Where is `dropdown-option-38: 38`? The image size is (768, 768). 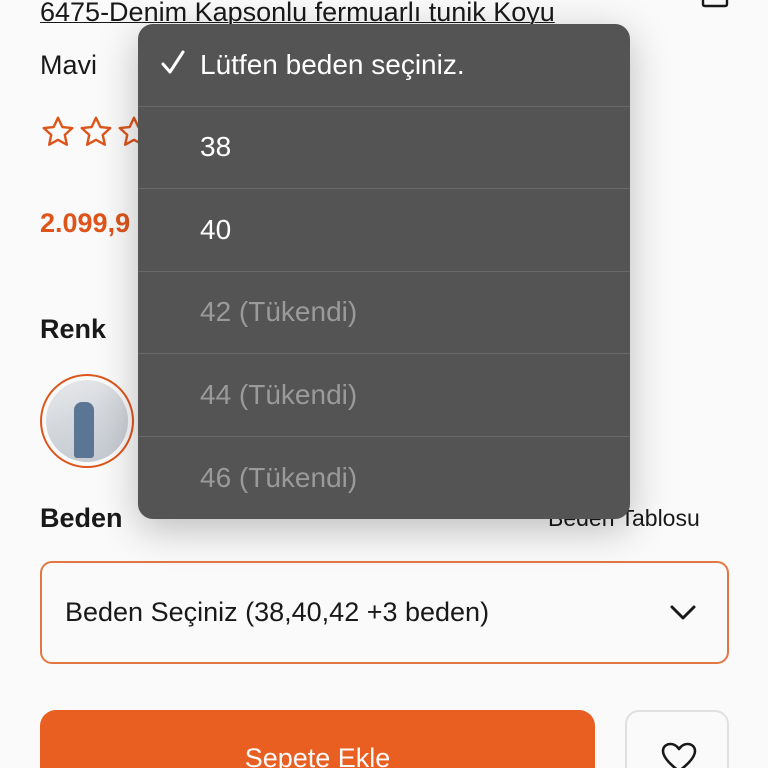 dropdown-option-38: 38 is located at coordinates (384, 148).